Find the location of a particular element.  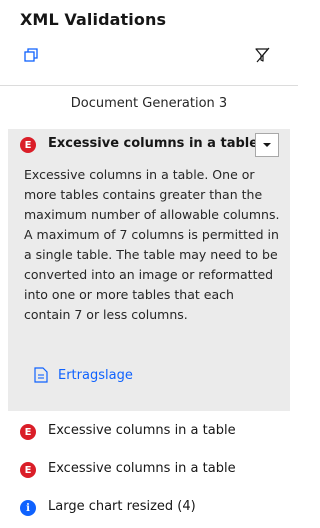

info-icon: i is located at coordinates (28, 508).